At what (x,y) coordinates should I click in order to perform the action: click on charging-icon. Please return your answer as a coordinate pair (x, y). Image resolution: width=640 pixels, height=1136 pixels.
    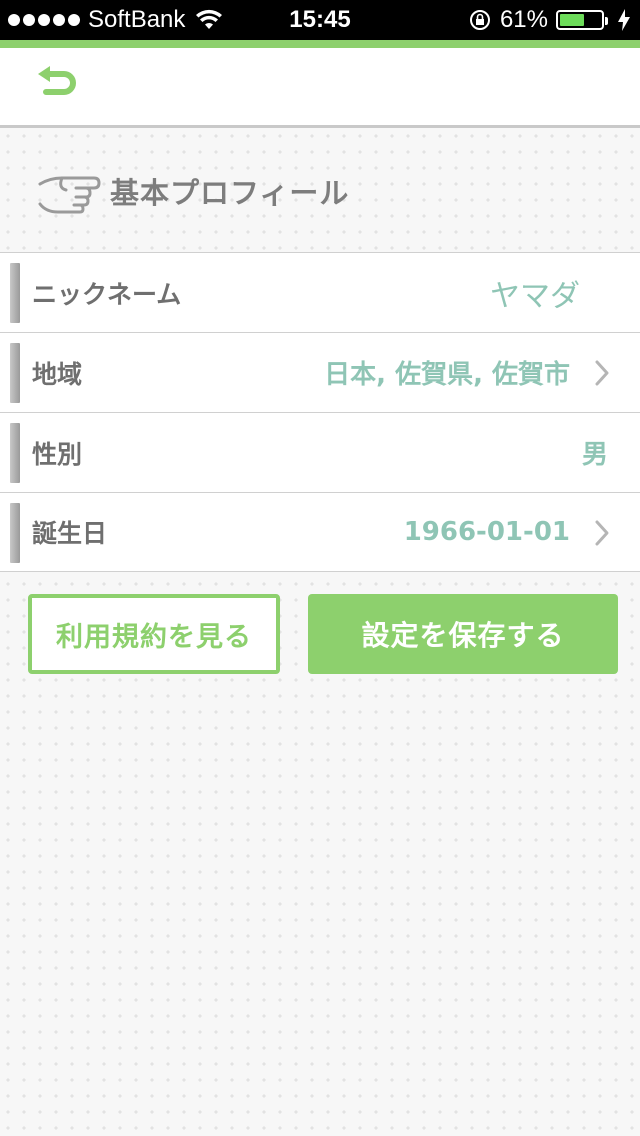
    Looking at the image, I should click on (624, 20).